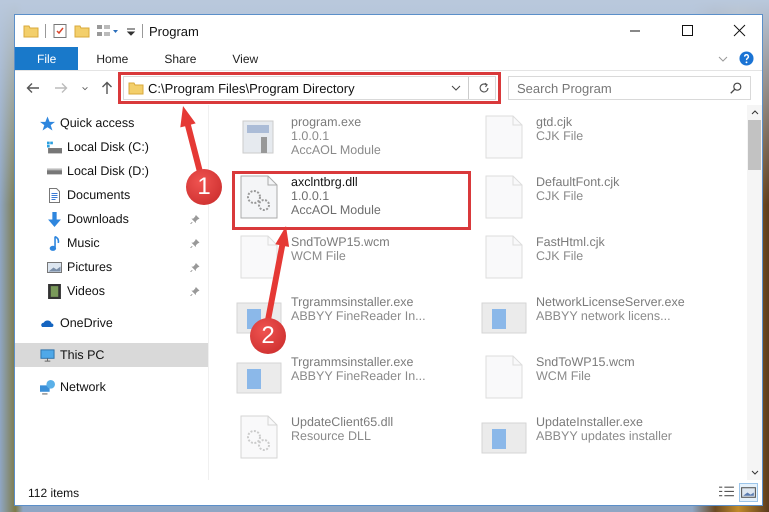 The width and height of the screenshot is (769, 512). I want to click on ribbon-tab: Home, so click(112, 58).